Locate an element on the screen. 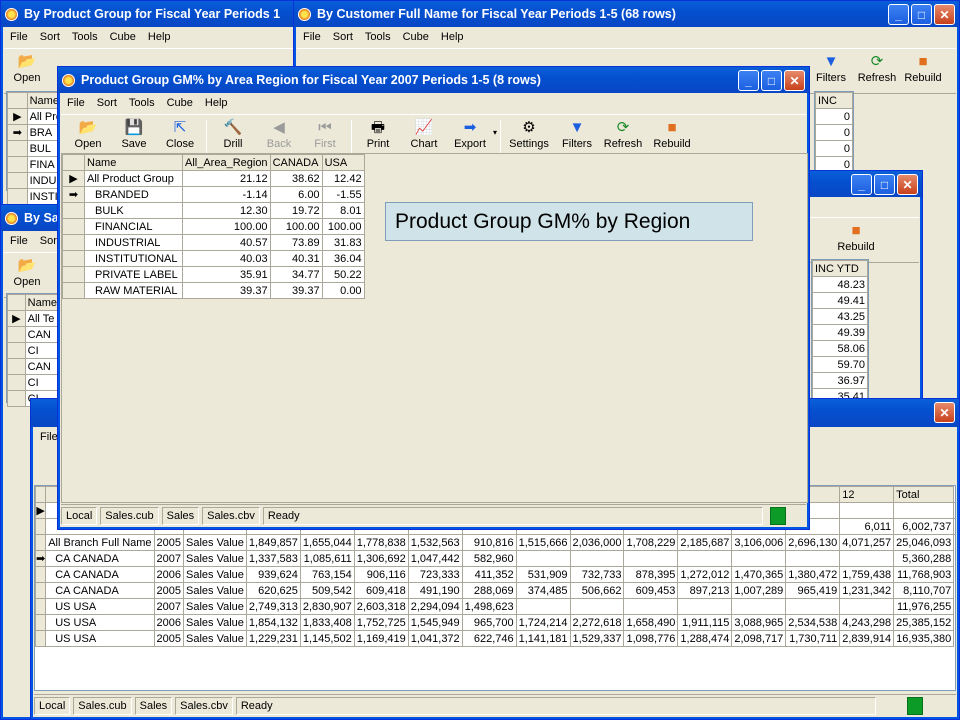  table-cell: 1,231,342 is located at coordinates (867, 590).